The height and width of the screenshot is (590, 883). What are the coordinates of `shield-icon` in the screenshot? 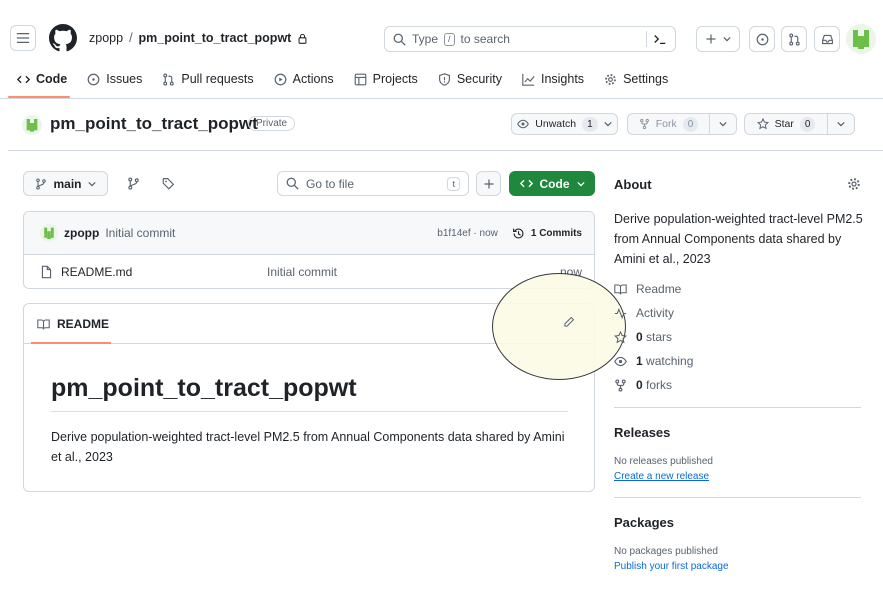 It's located at (444, 79).